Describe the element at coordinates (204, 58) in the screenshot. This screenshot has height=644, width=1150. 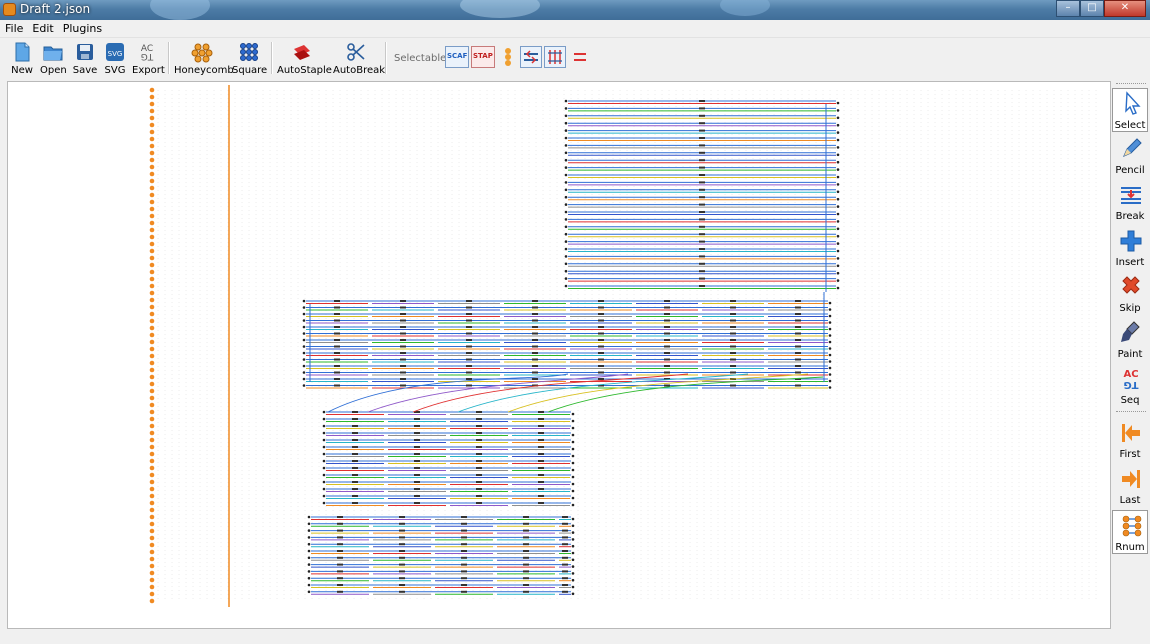
I see `honeycomb-button: Honeycomb` at that location.